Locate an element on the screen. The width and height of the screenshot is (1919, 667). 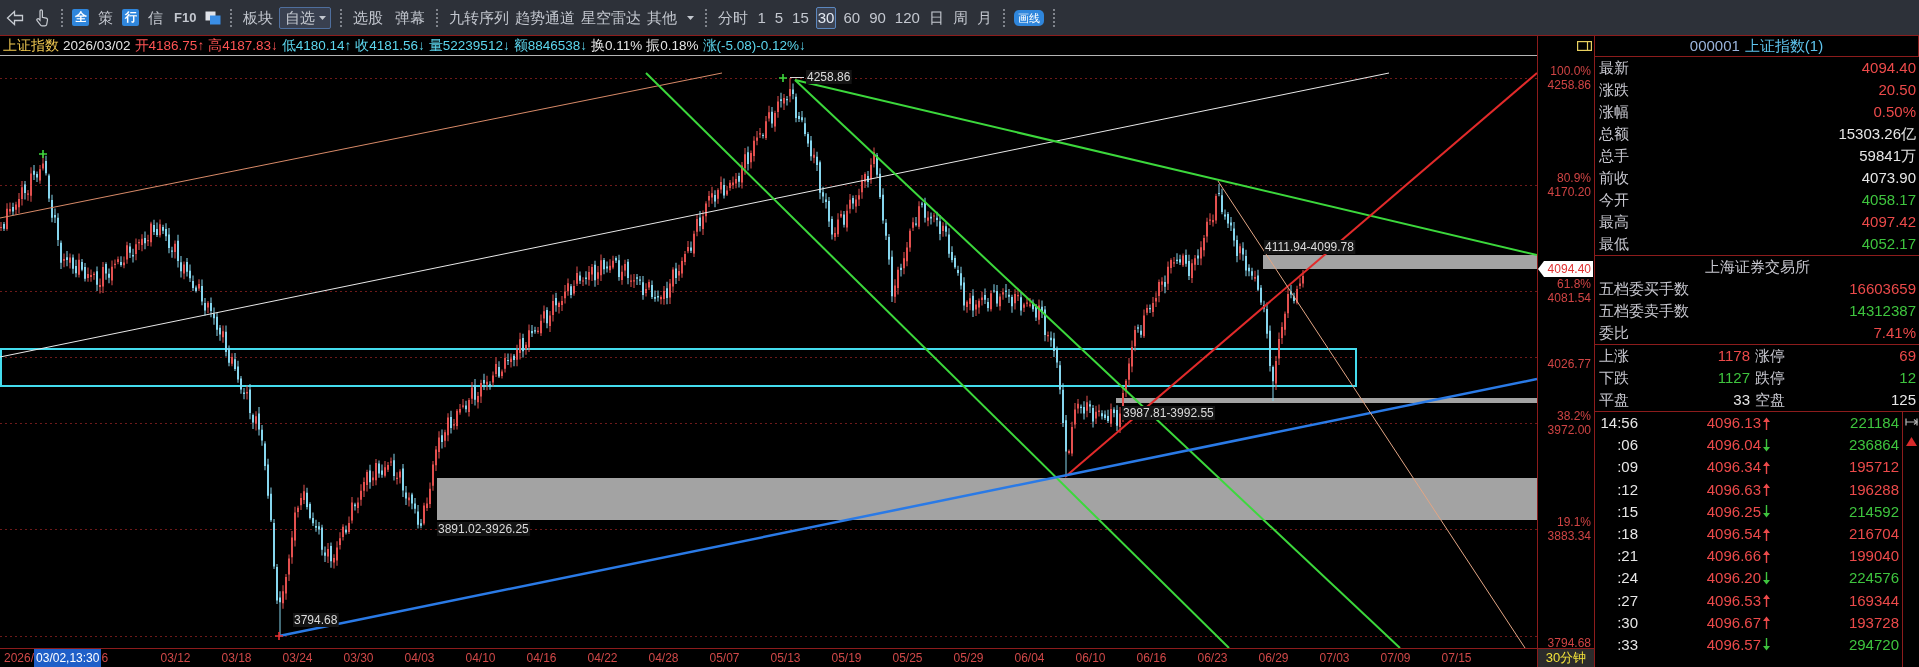
quote-label: 最新 is located at coordinates (1614, 68).